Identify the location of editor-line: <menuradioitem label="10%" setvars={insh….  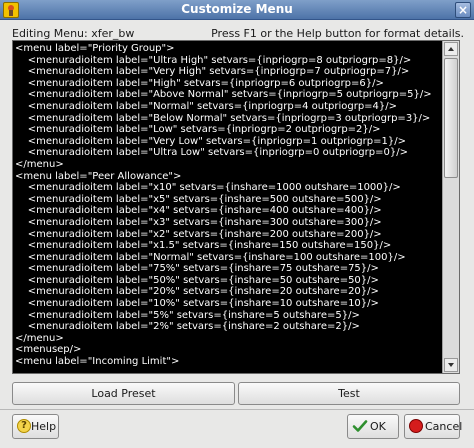
(197, 304).